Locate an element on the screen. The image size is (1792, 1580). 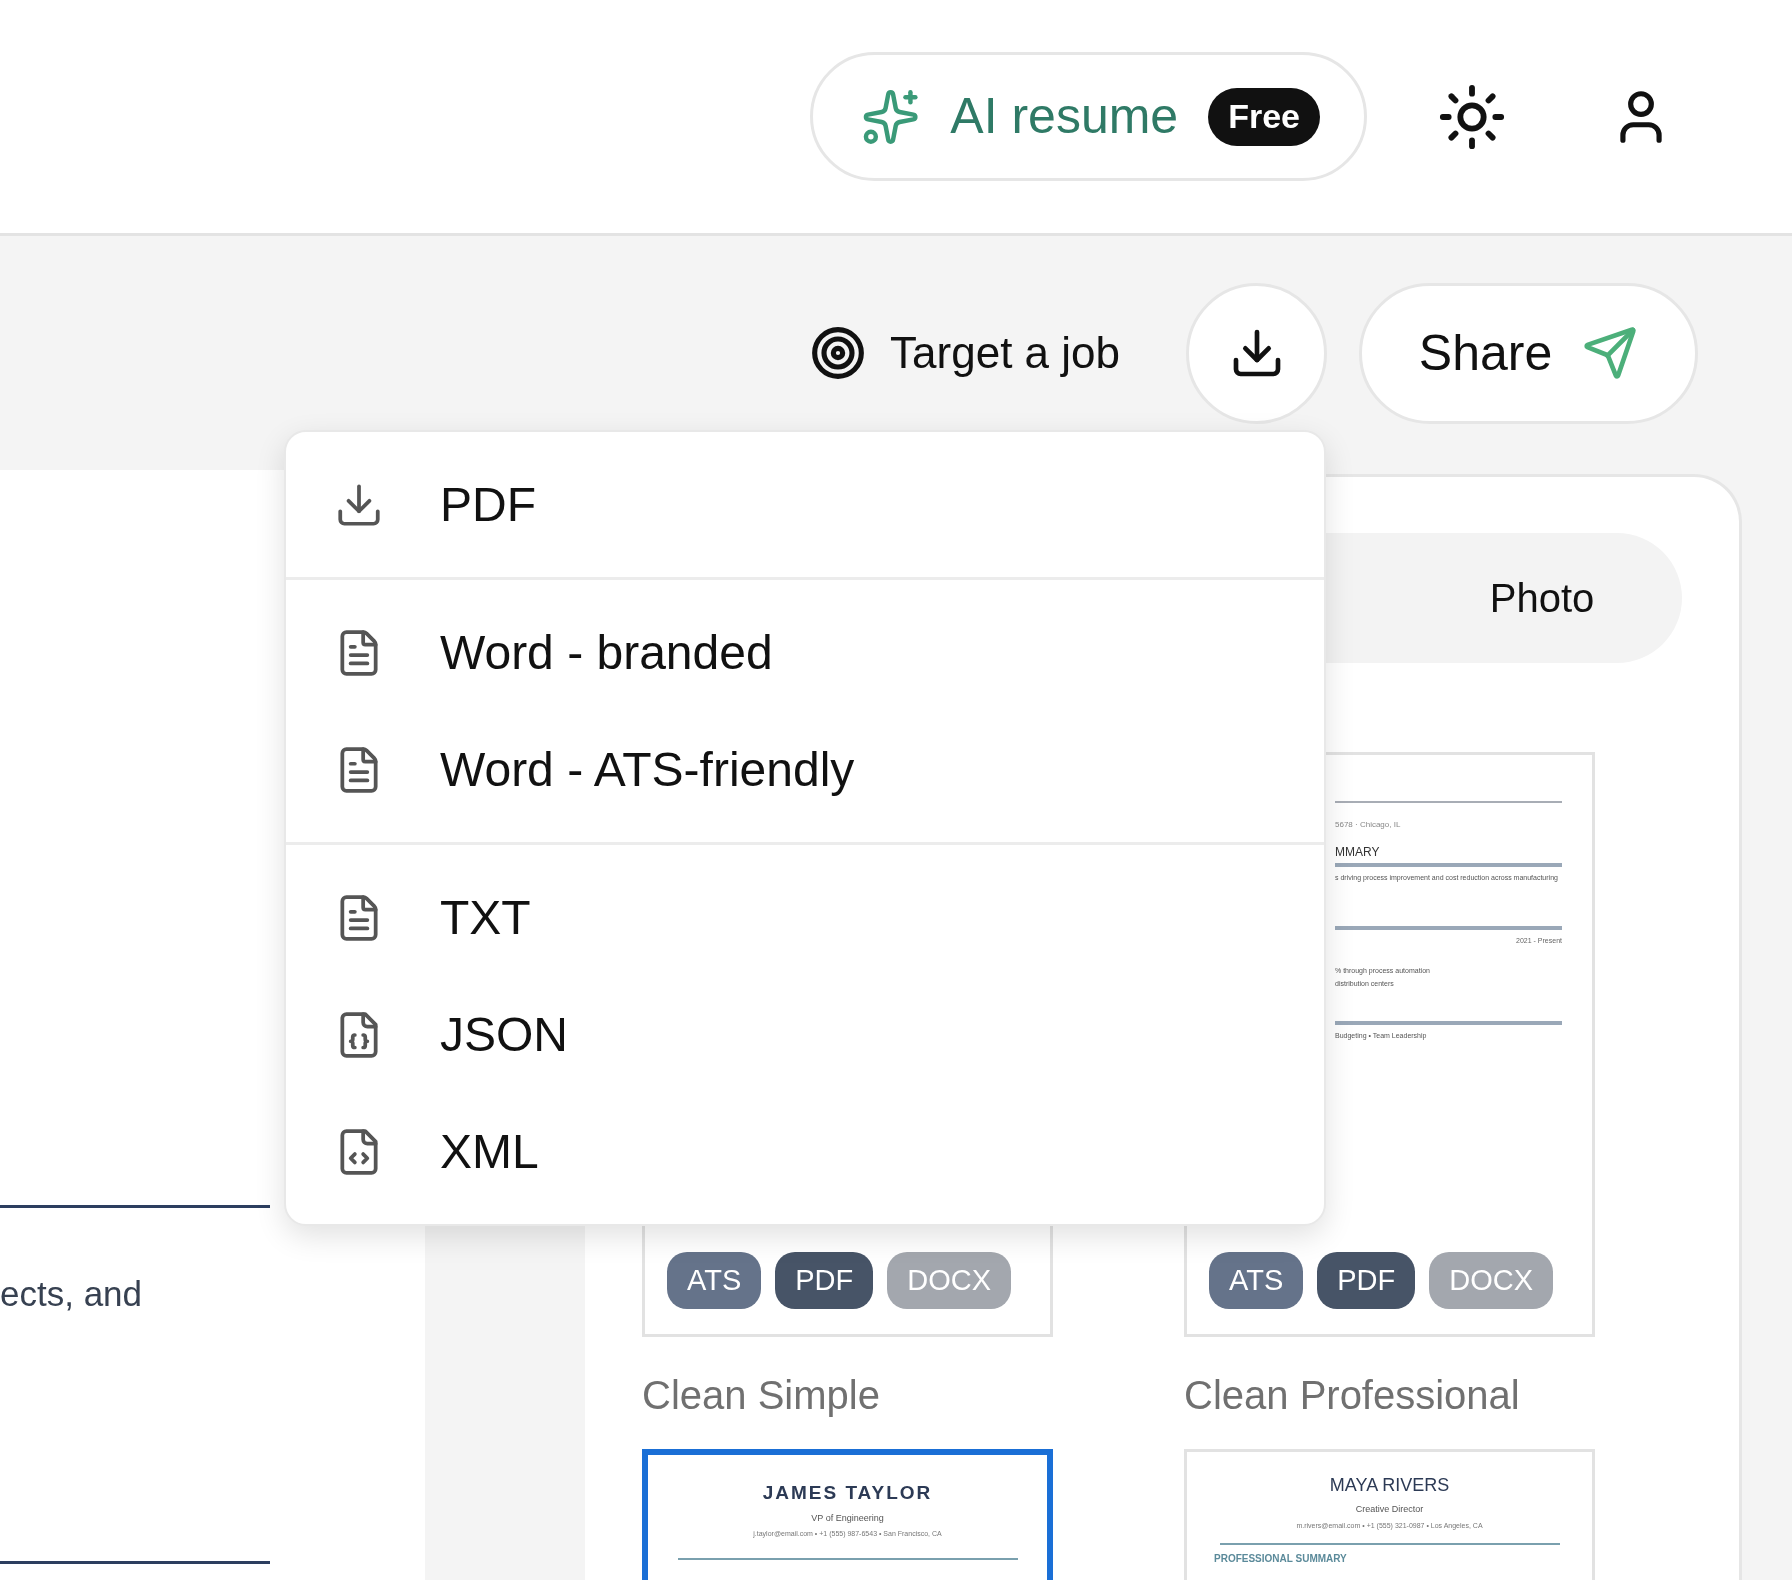
resume-name: JAMES TAYLOR is located at coordinates (847, 1493).